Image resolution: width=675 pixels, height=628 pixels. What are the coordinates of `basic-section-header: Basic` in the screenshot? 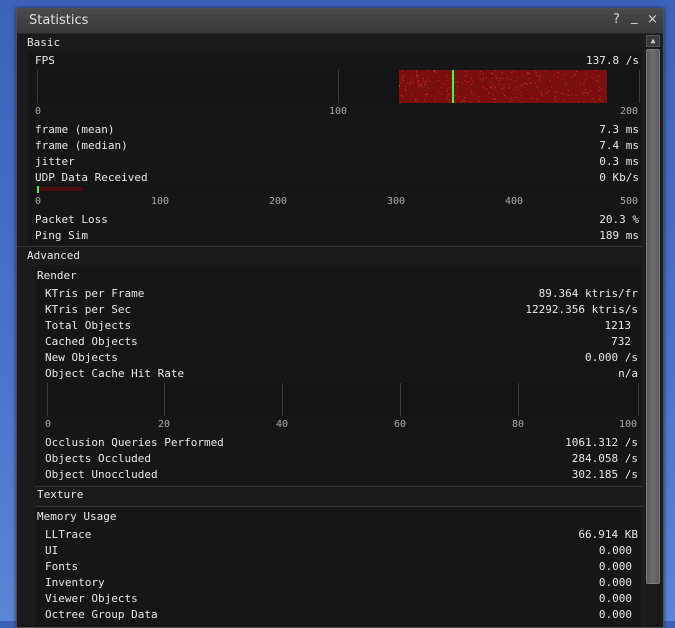 It's located at (43, 43).